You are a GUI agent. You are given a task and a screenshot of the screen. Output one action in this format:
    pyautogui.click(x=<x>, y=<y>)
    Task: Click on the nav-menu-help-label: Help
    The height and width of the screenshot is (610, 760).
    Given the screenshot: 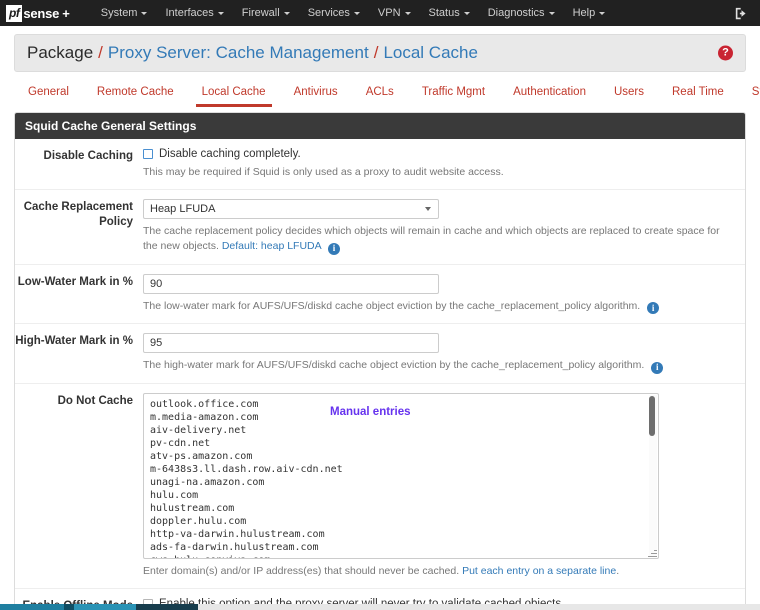 What is the action you would take?
    pyautogui.click(x=584, y=13)
    